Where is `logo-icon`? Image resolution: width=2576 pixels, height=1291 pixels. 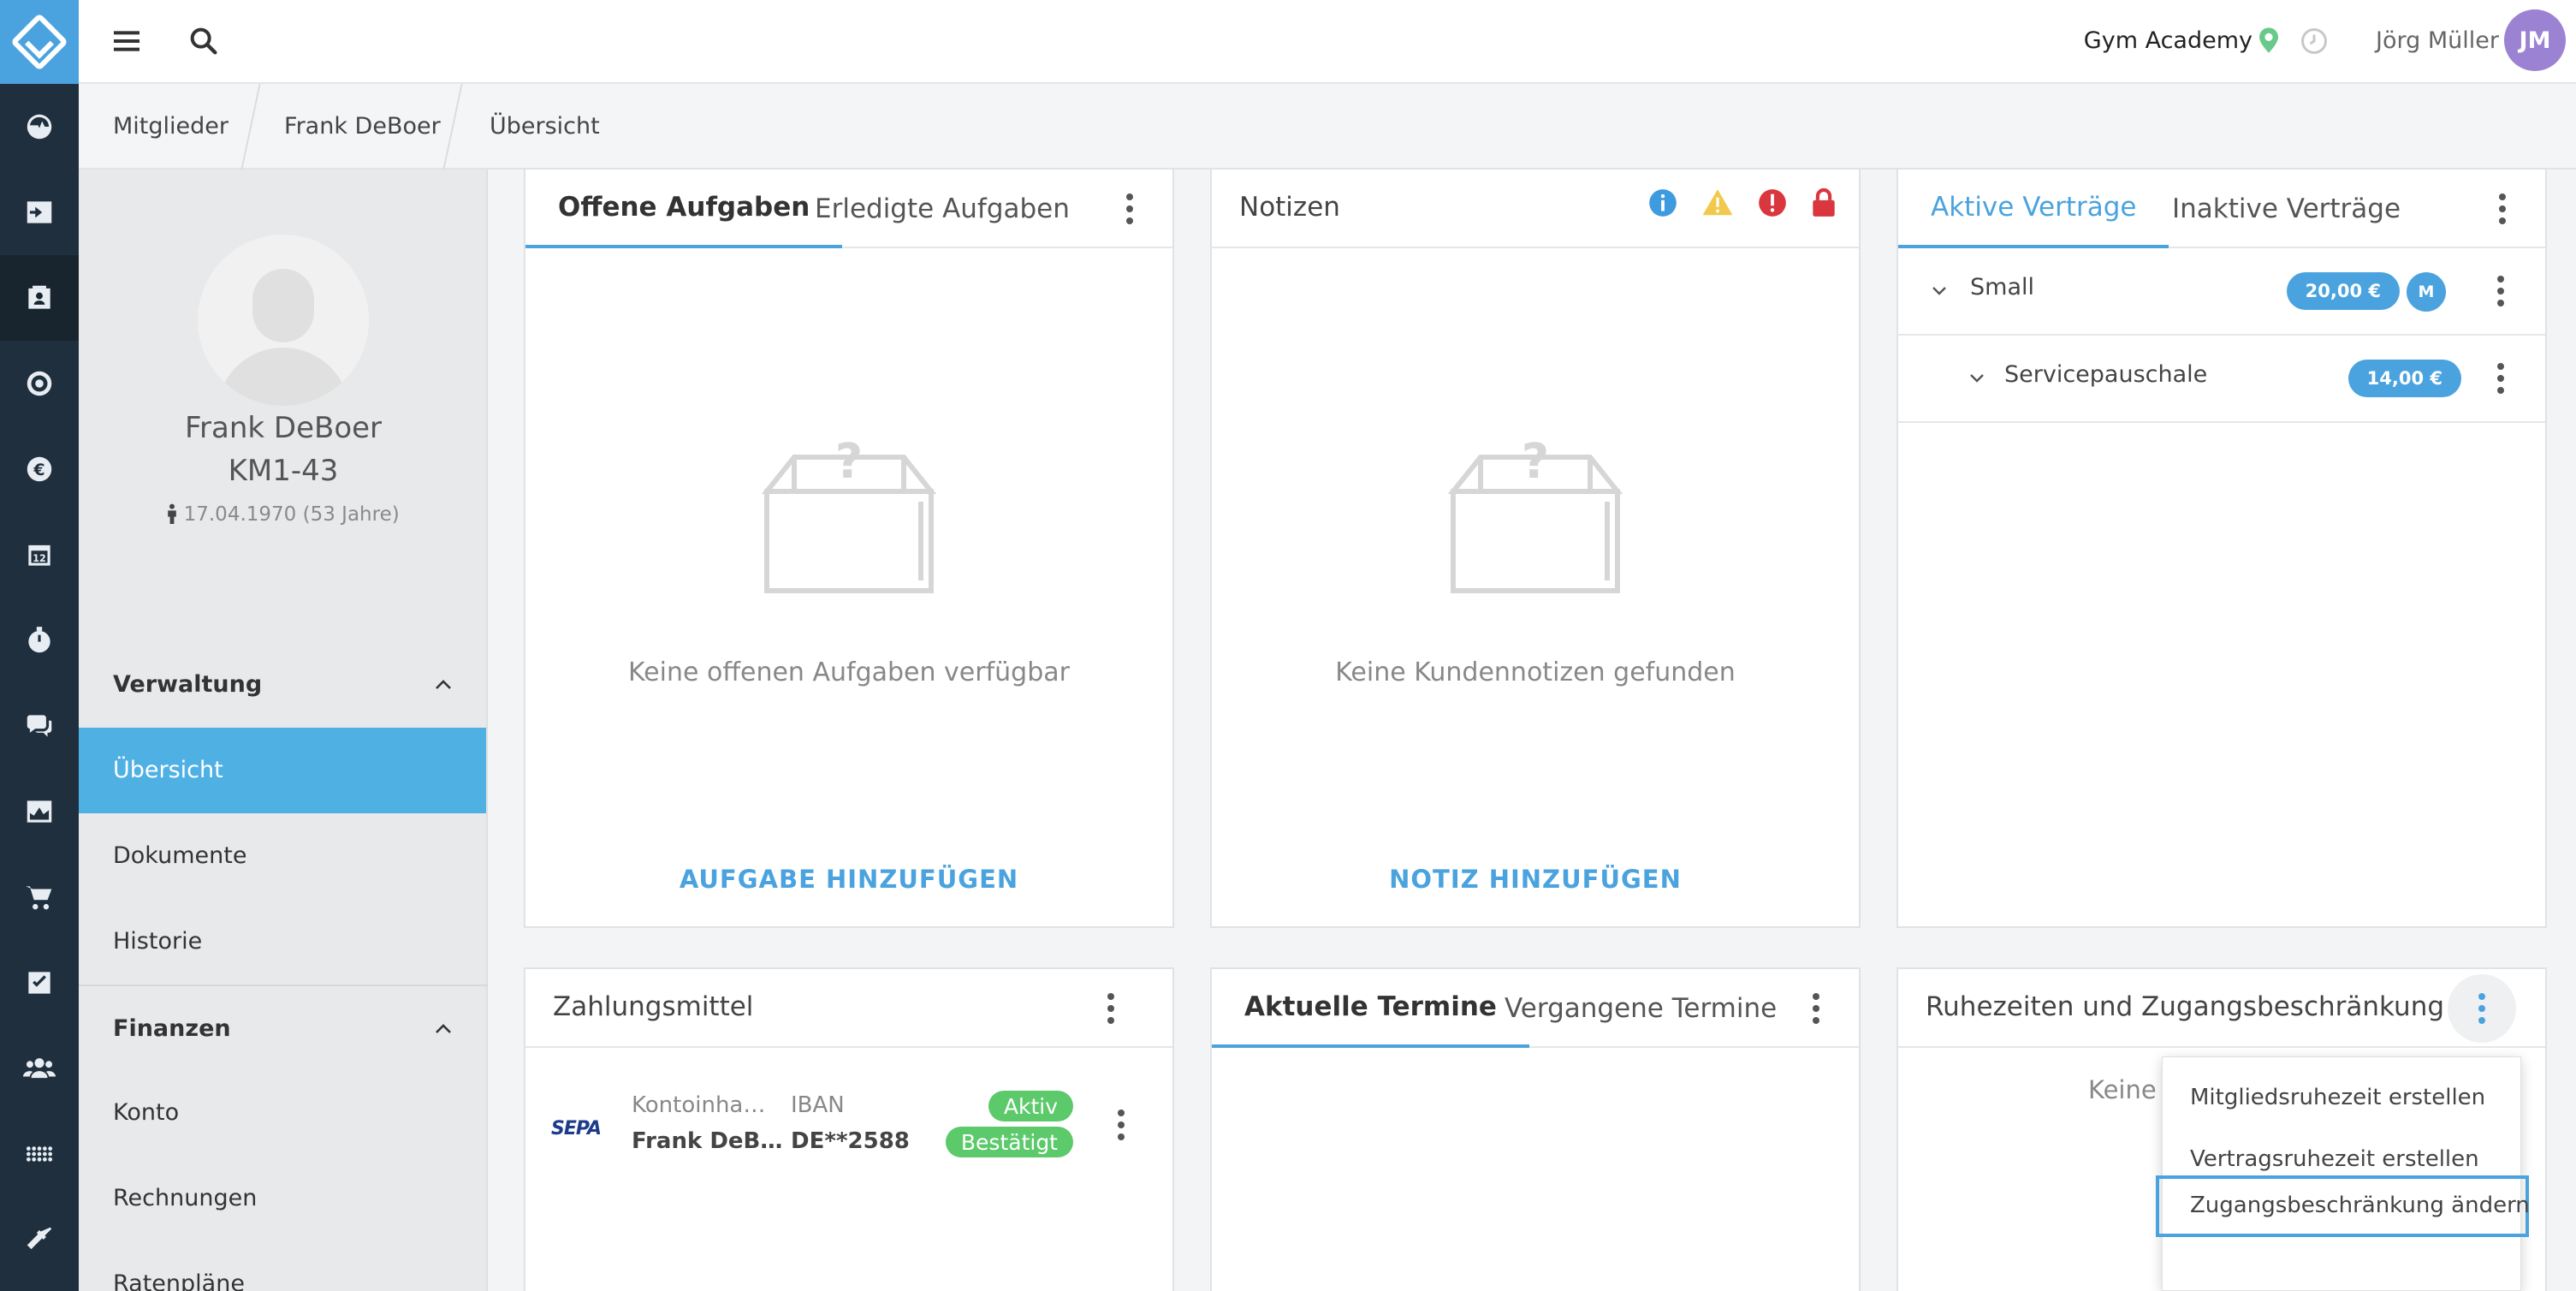
logo-icon is located at coordinates (39, 42).